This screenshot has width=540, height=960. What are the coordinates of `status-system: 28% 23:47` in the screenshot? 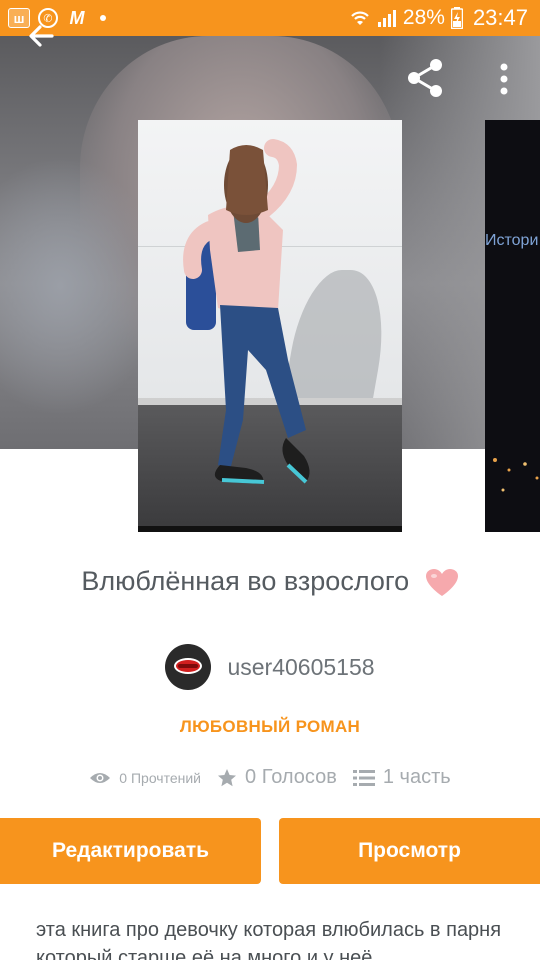 It's located at (444, 18).